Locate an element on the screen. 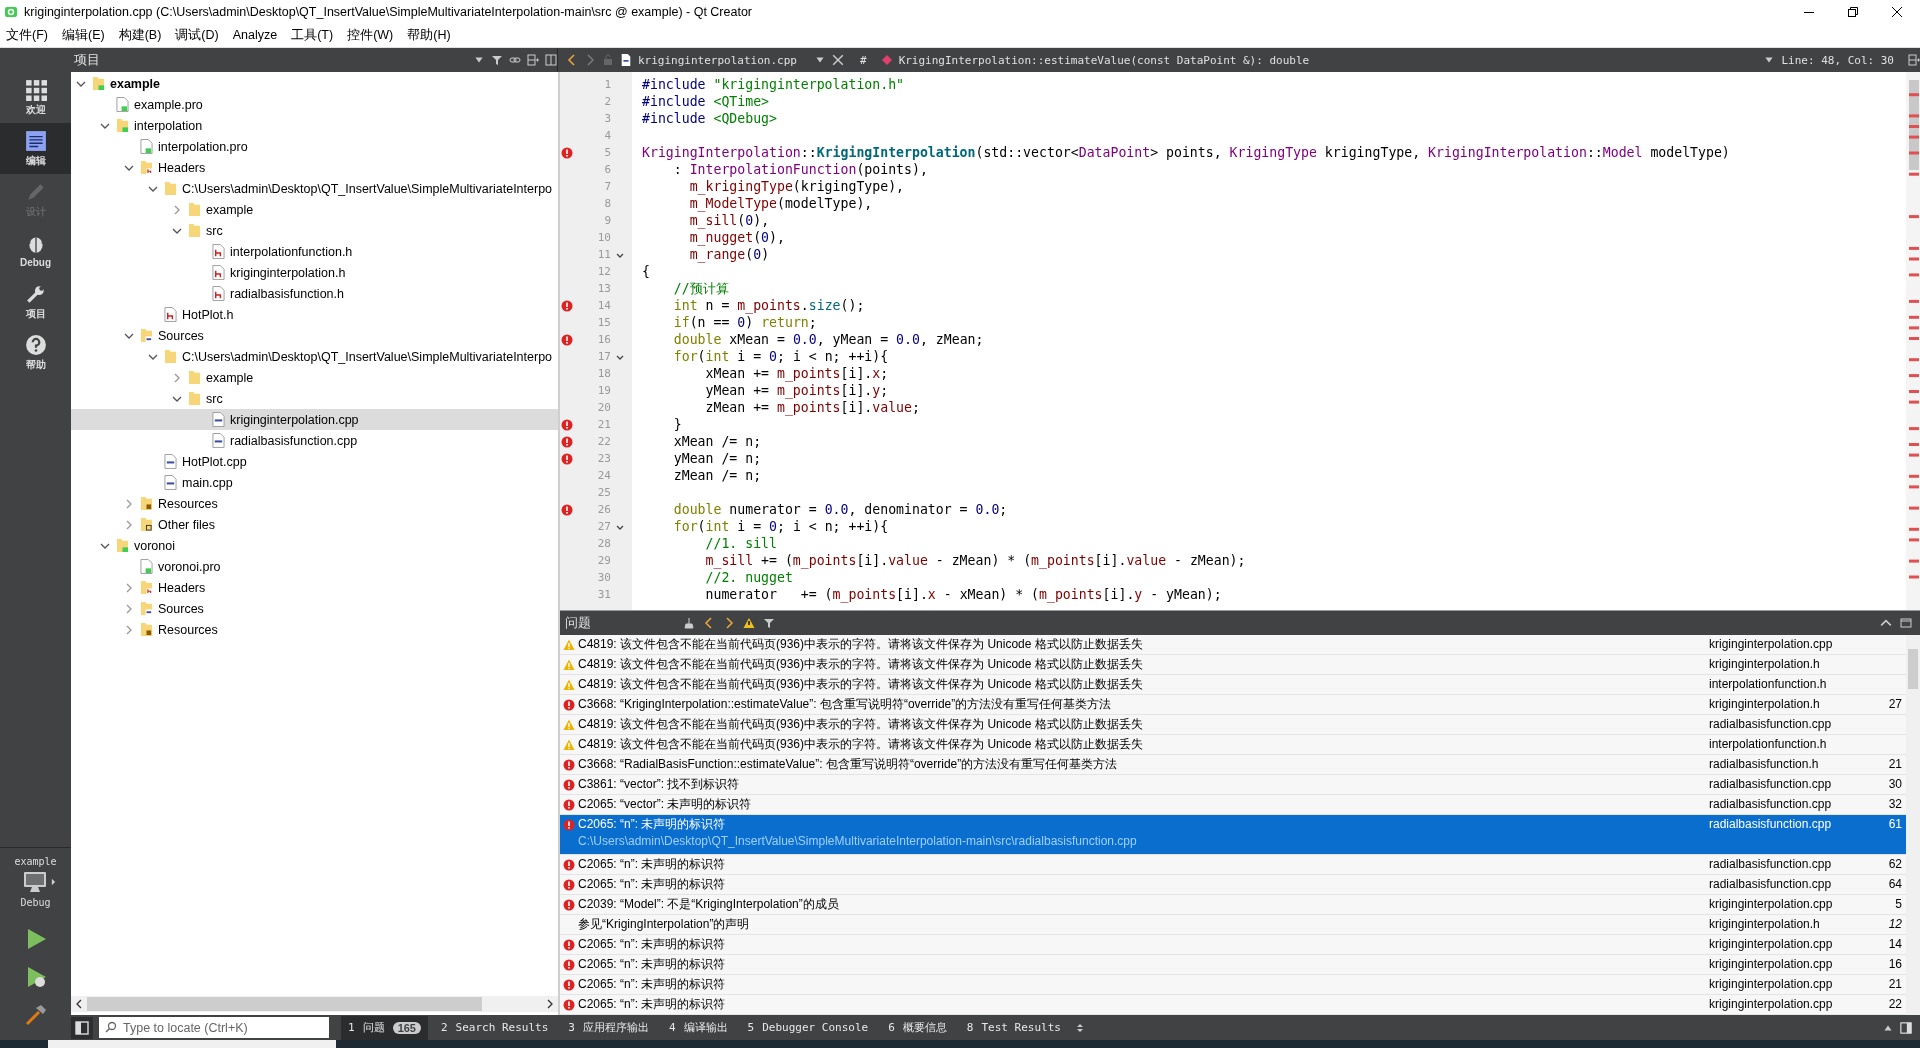  next-icon is located at coordinates (729, 623).